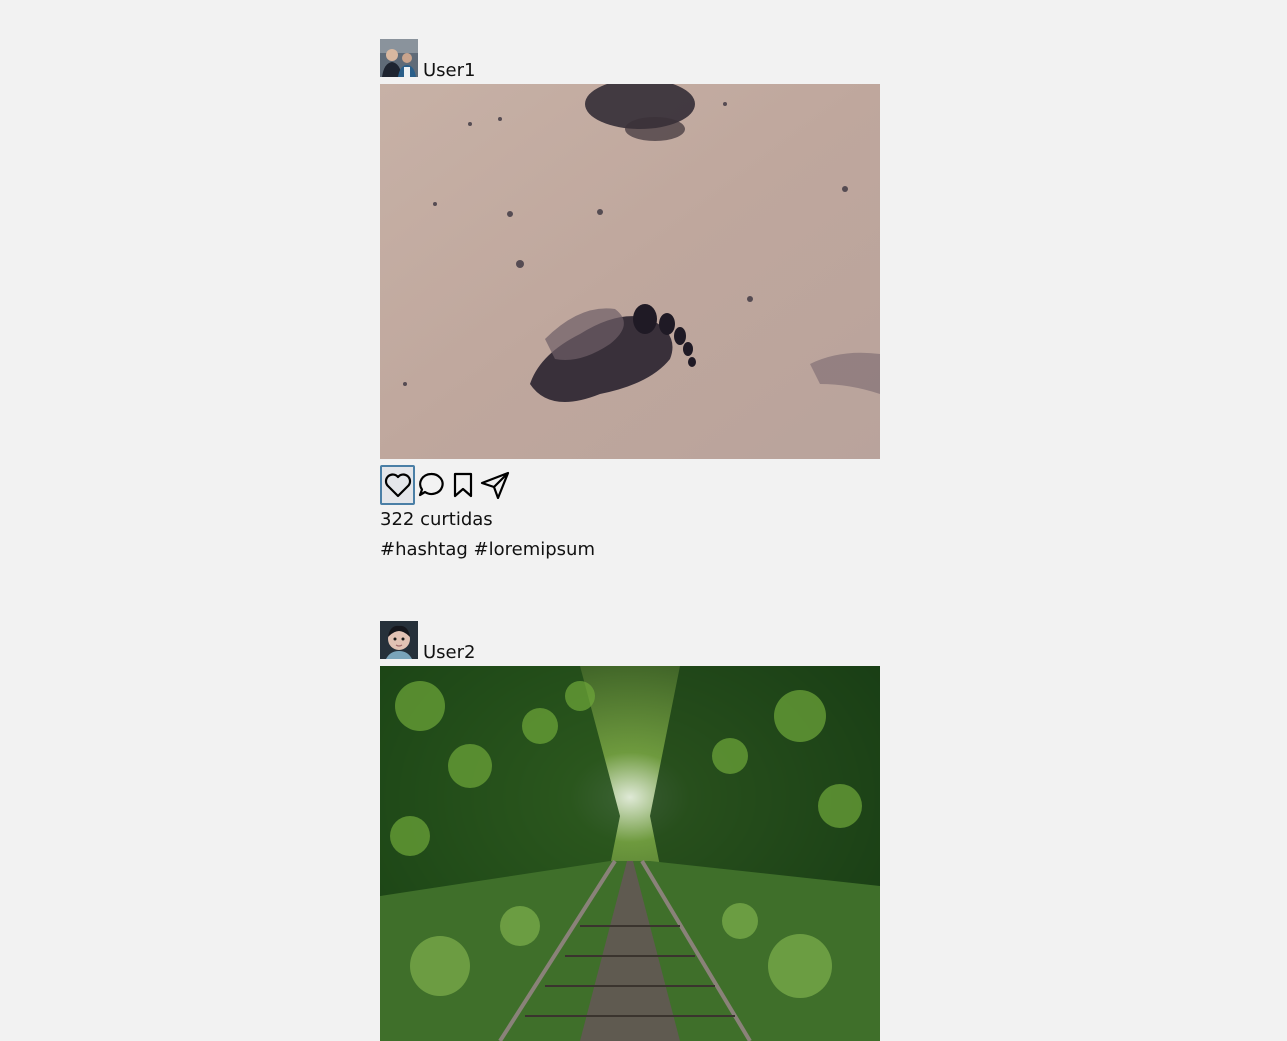 The image size is (1287, 1041). I want to click on like-button, so click(397, 485).